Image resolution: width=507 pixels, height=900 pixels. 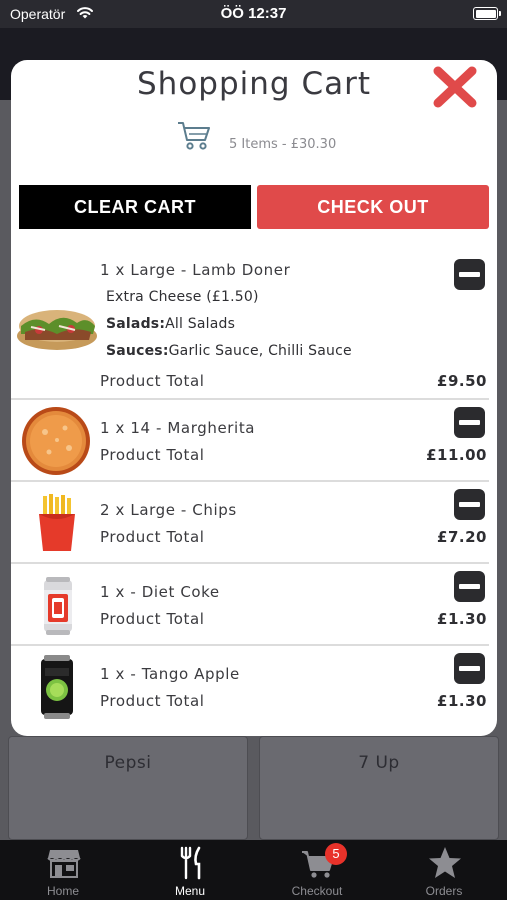 What do you see at coordinates (190, 891) in the screenshot?
I see `tab-label: Menu` at bounding box center [190, 891].